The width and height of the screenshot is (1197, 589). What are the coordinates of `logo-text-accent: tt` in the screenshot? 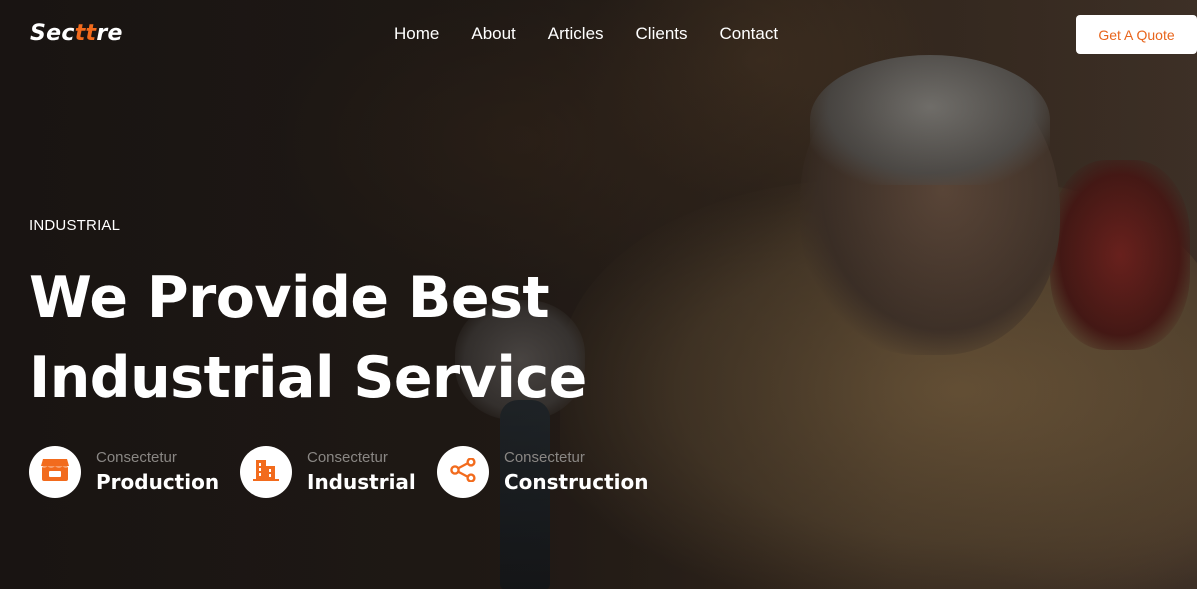 It's located at (85, 33).